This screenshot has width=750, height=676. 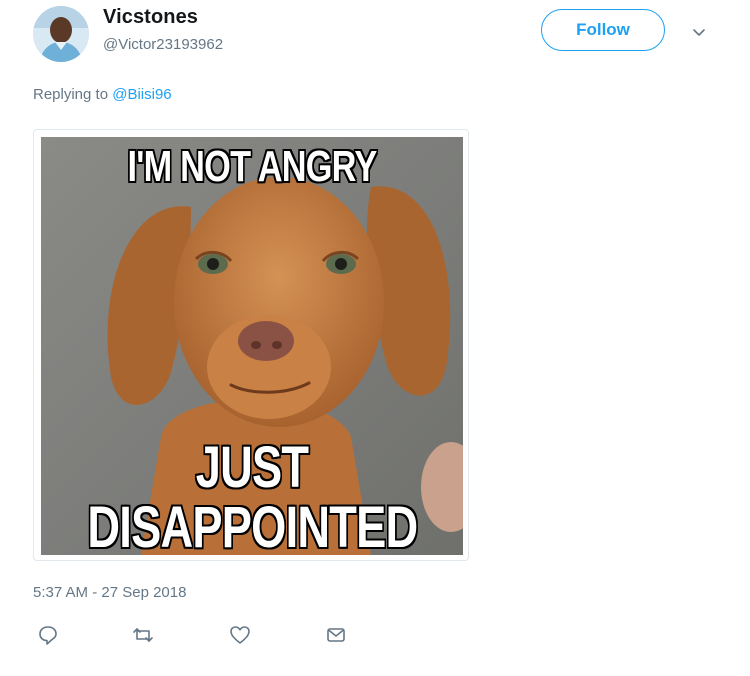 I want to click on meme-top-caption: I'M NOT ANGRY, so click(x=252, y=166).